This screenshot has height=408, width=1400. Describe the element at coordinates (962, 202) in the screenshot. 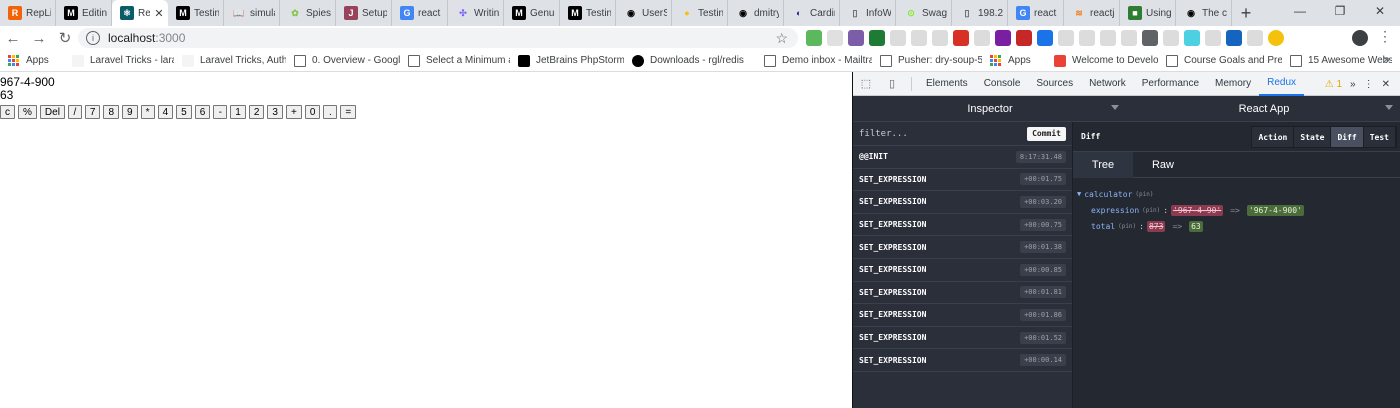

I see `action-row: SET_EXPRESSION +00:03.20` at that location.